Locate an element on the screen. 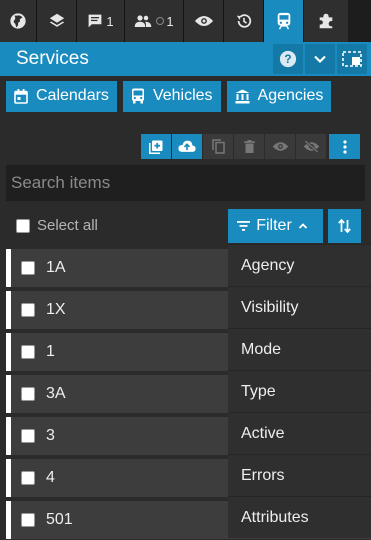 This screenshot has height=540, width=371. sort-icon is located at coordinates (344, 226).